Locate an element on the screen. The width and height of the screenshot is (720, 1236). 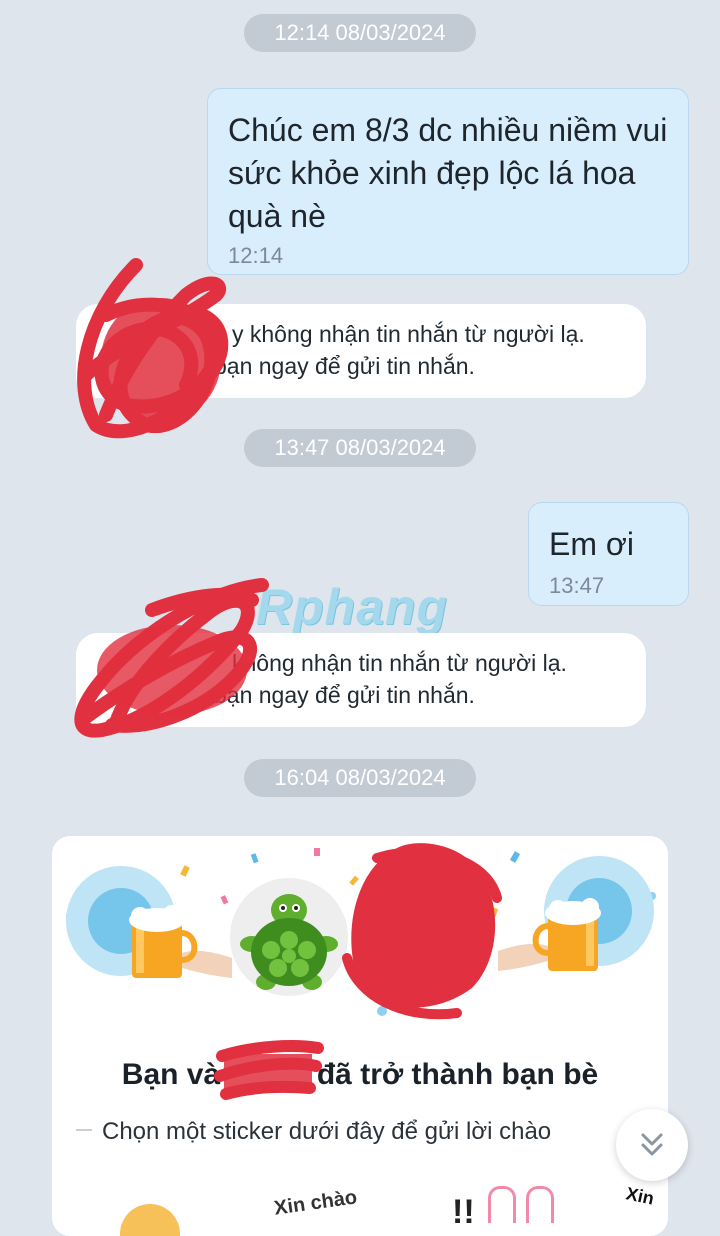
friend-card-title: Bạn và đã trở thành bạn bè is located at coordinates (360, 1075).